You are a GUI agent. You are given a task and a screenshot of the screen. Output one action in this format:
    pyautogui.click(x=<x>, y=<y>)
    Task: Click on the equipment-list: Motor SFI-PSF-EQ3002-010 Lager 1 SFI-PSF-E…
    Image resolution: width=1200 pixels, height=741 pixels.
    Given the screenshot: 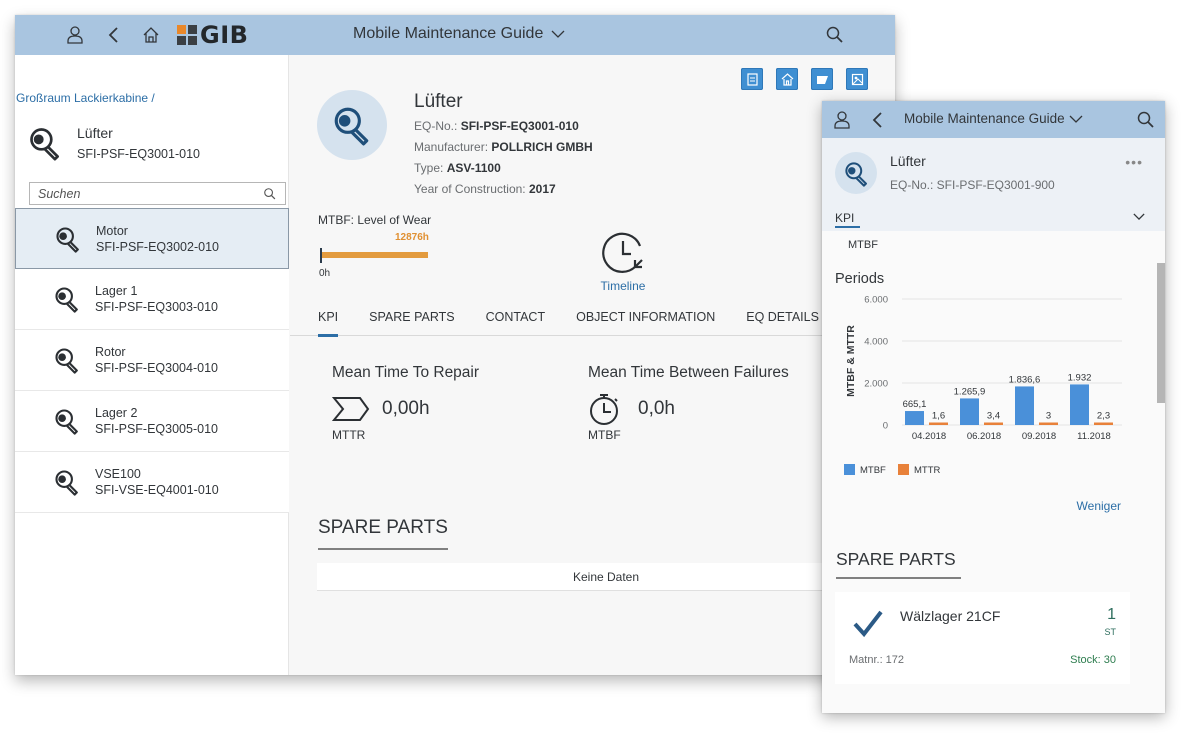 What is the action you would take?
    pyautogui.click(x=152, y=360)
    